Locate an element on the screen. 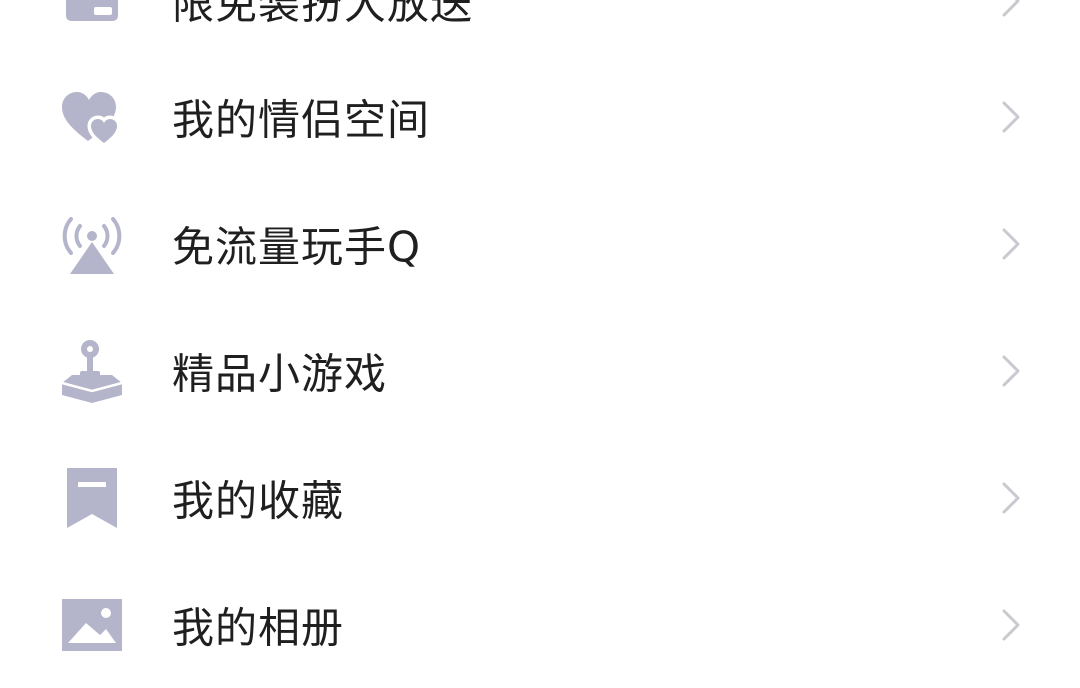  menu-item-label: 免流量玩手Q is located at coordinates (297, 246).